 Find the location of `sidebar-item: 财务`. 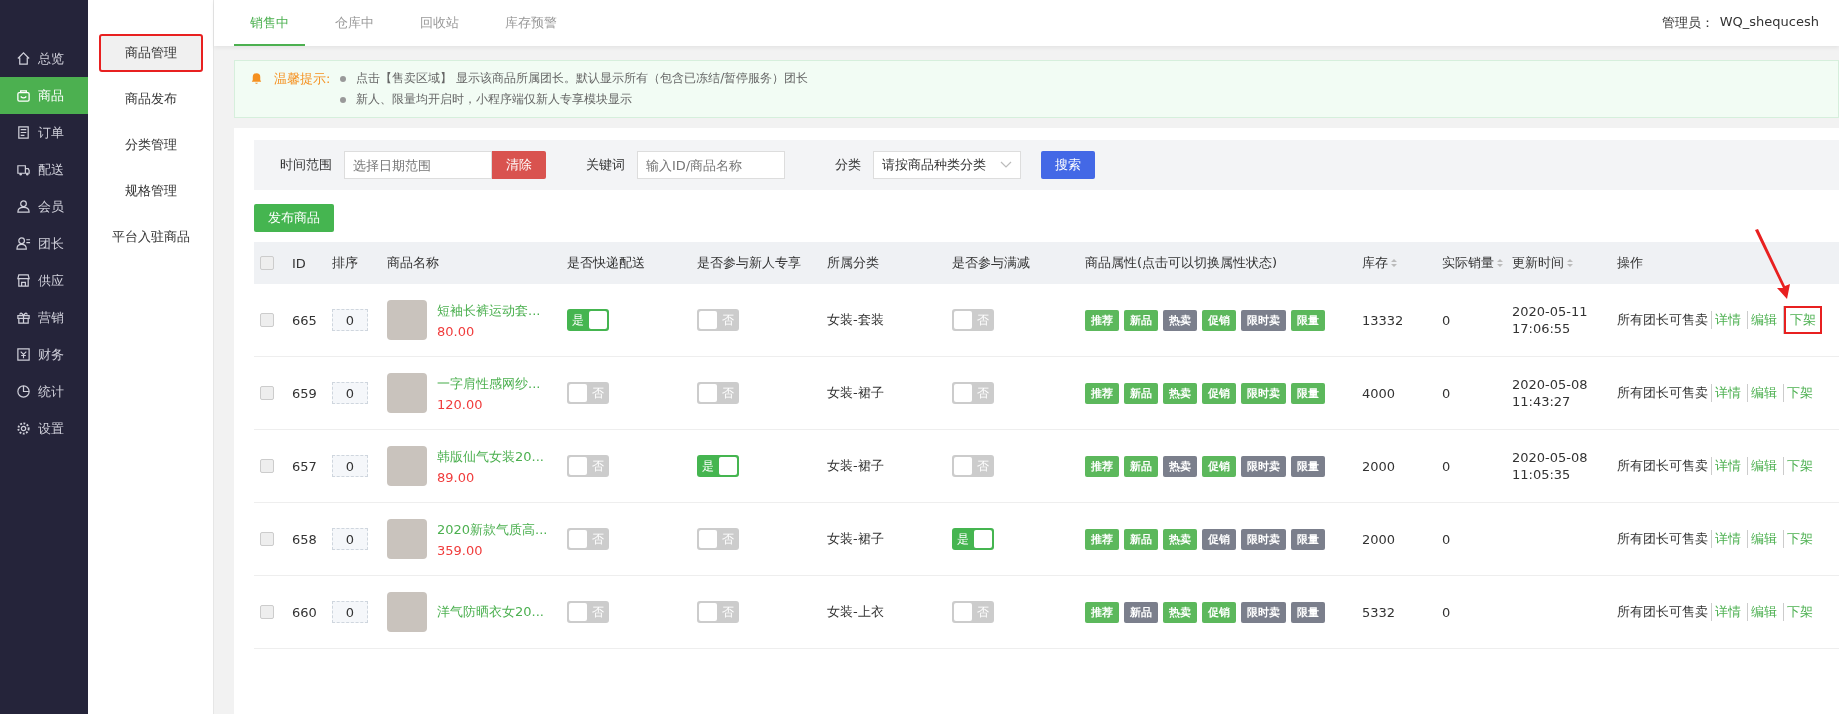

sidebar-item: 财务 is located at coordinates (44, 354).